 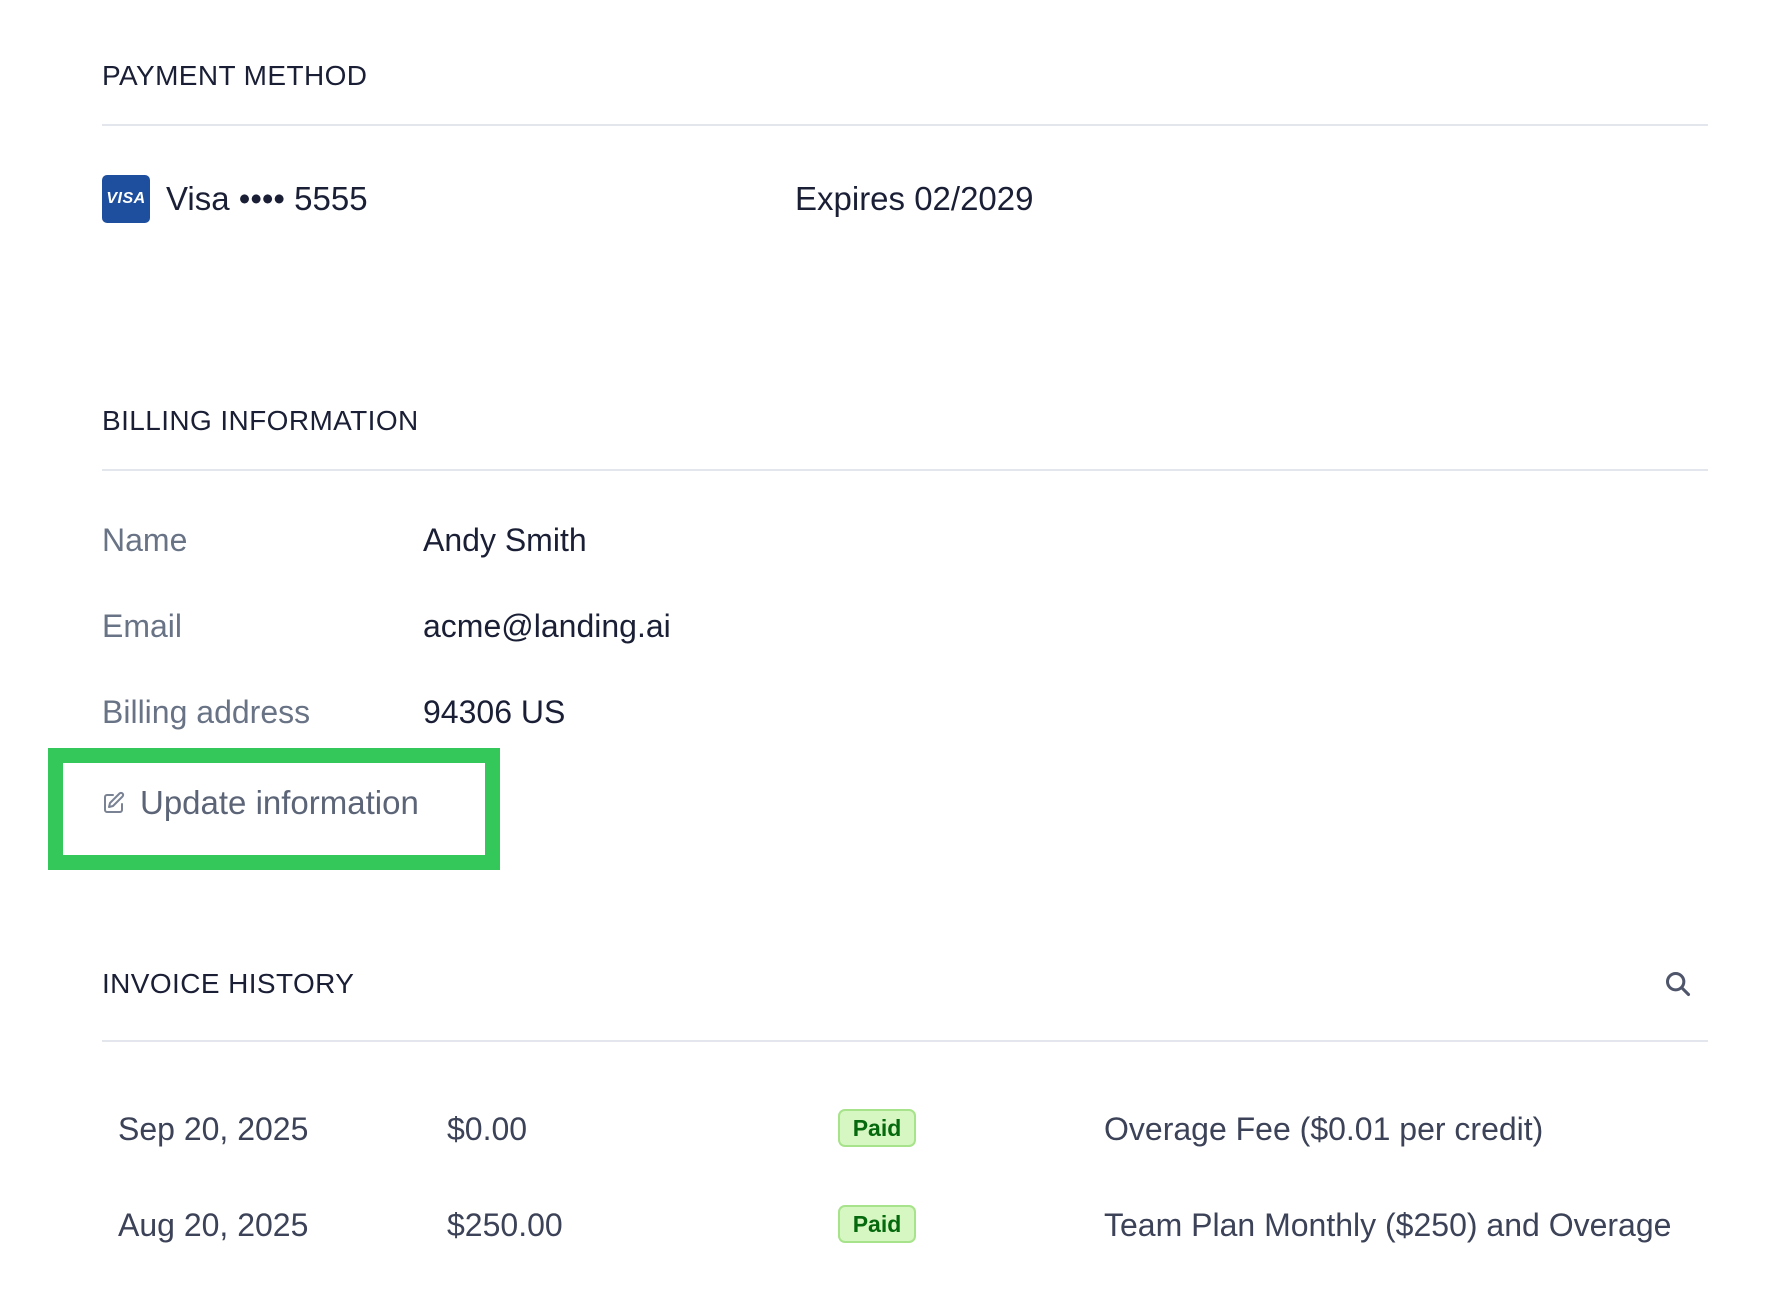 What do you see at coordinates (487, 1129) in the screenshot?
I see `invoice-amount: $0.00` at bounding box center [487, 1129].